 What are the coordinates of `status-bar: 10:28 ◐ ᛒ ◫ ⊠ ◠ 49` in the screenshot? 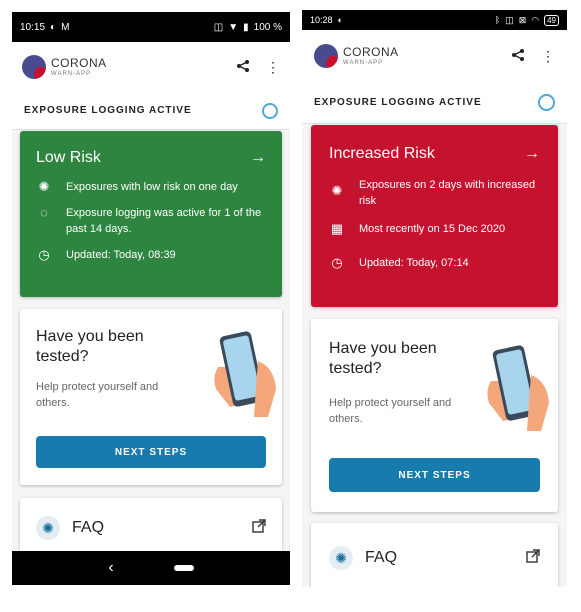 It's located at (434, 20).